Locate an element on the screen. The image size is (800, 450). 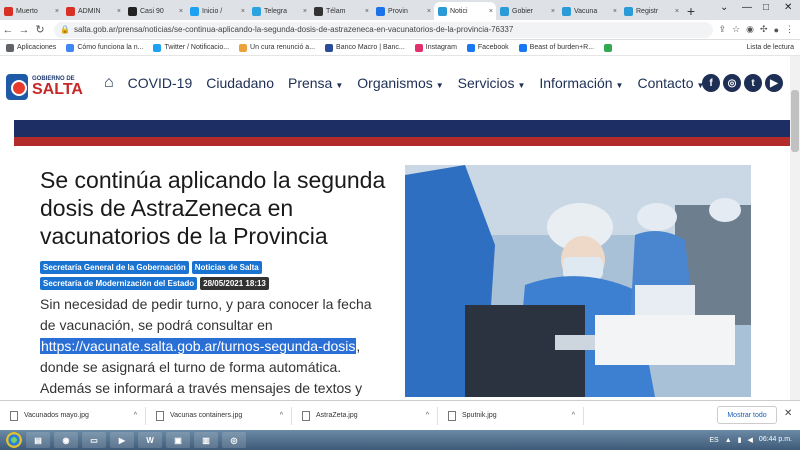
show-all-downloads-button: Mostrar todo is located at coordinates (747, 415).